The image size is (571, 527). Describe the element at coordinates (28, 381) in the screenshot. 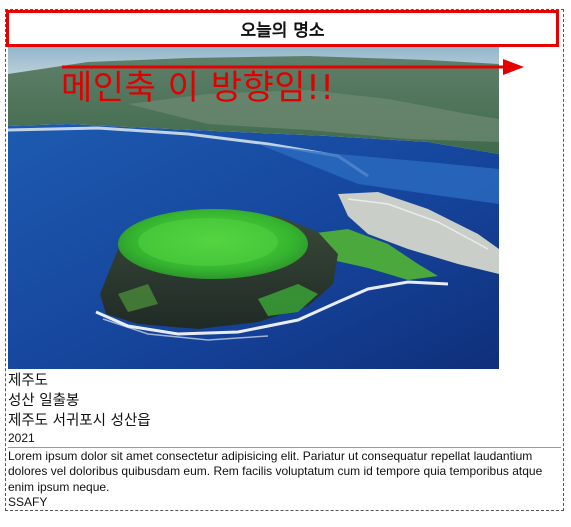

I see `province-label: 제주도` at that location.